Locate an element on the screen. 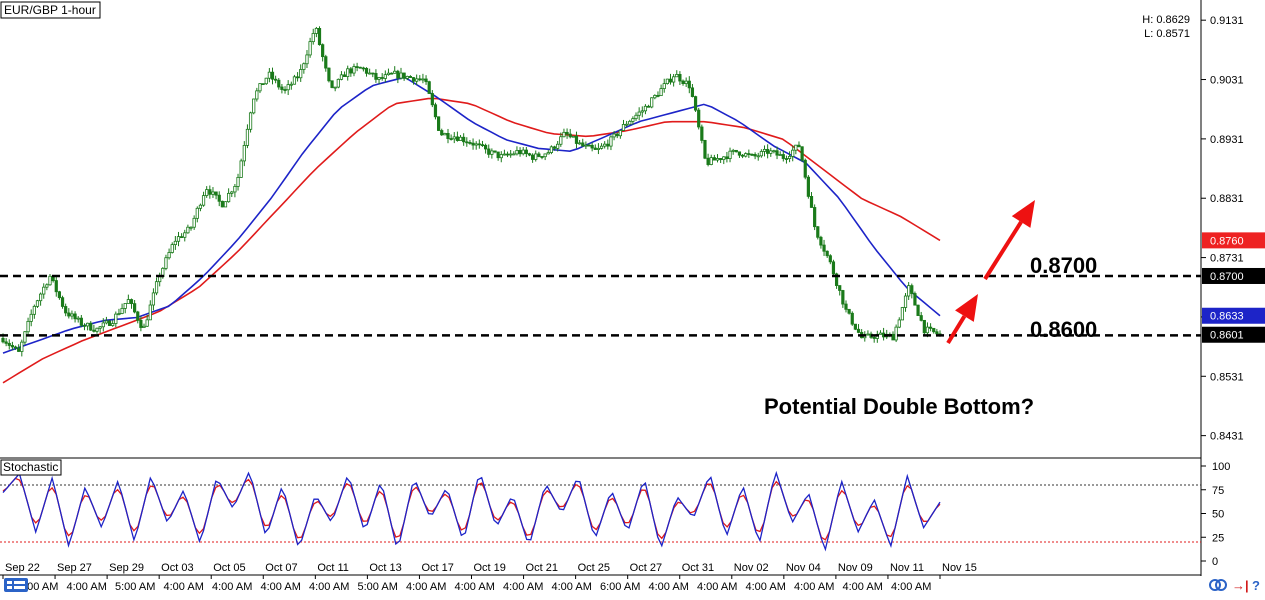  link-icon is located at coordinates (1218, 586).